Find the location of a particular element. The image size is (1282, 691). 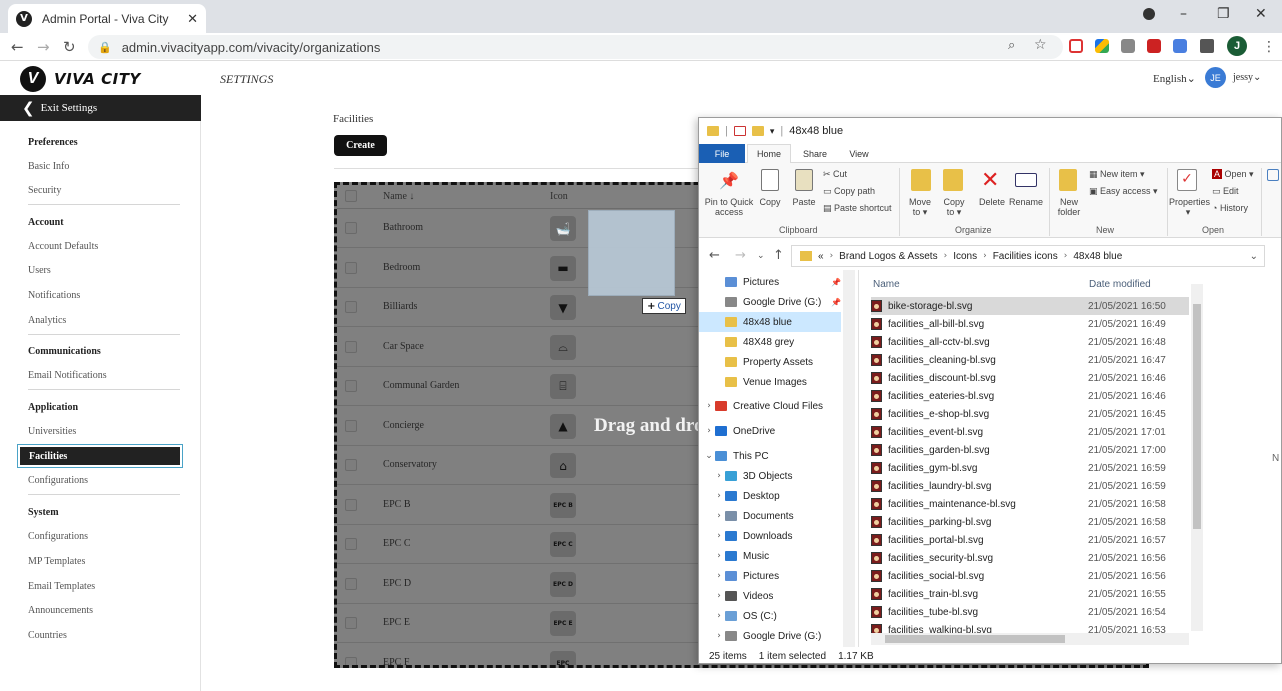

language-selector: English⌄ is located at coordinates (1174, 78).